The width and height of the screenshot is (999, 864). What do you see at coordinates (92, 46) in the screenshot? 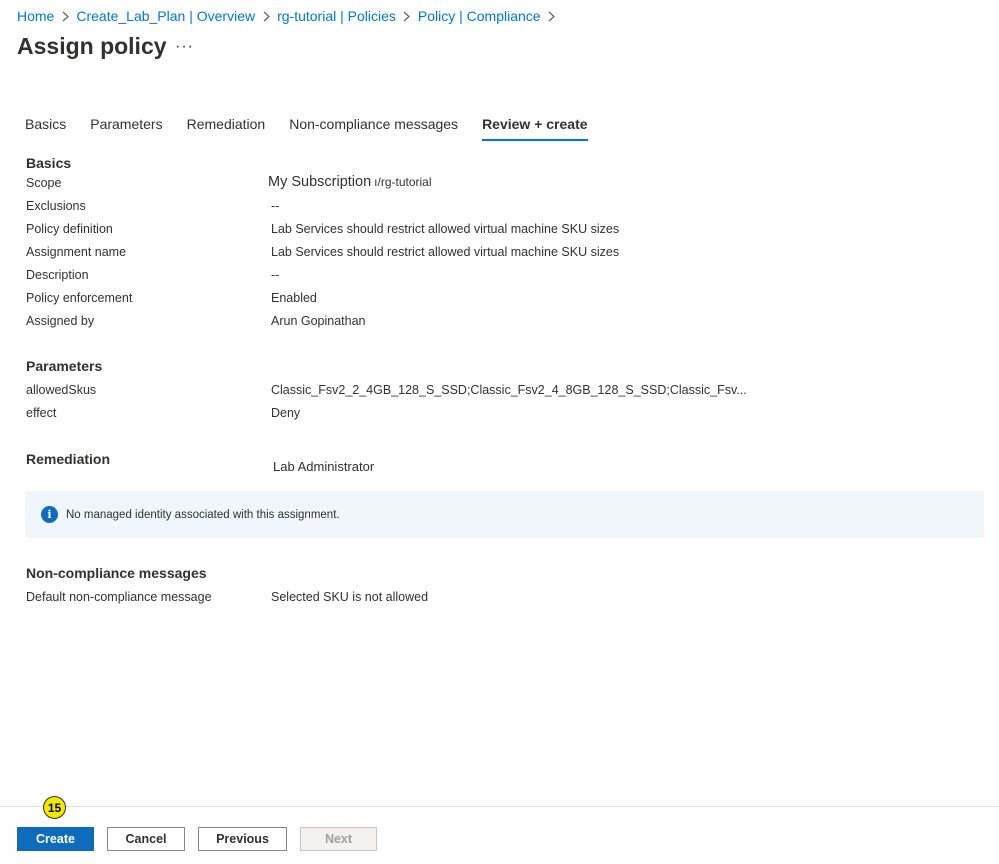
I see `page-title: Assign policy` at bounding box center [92, 46].